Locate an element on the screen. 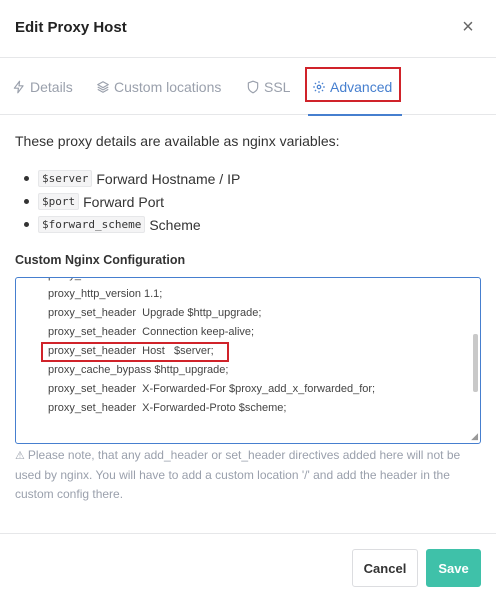  layers-icon is located at coordinates (103, 86).